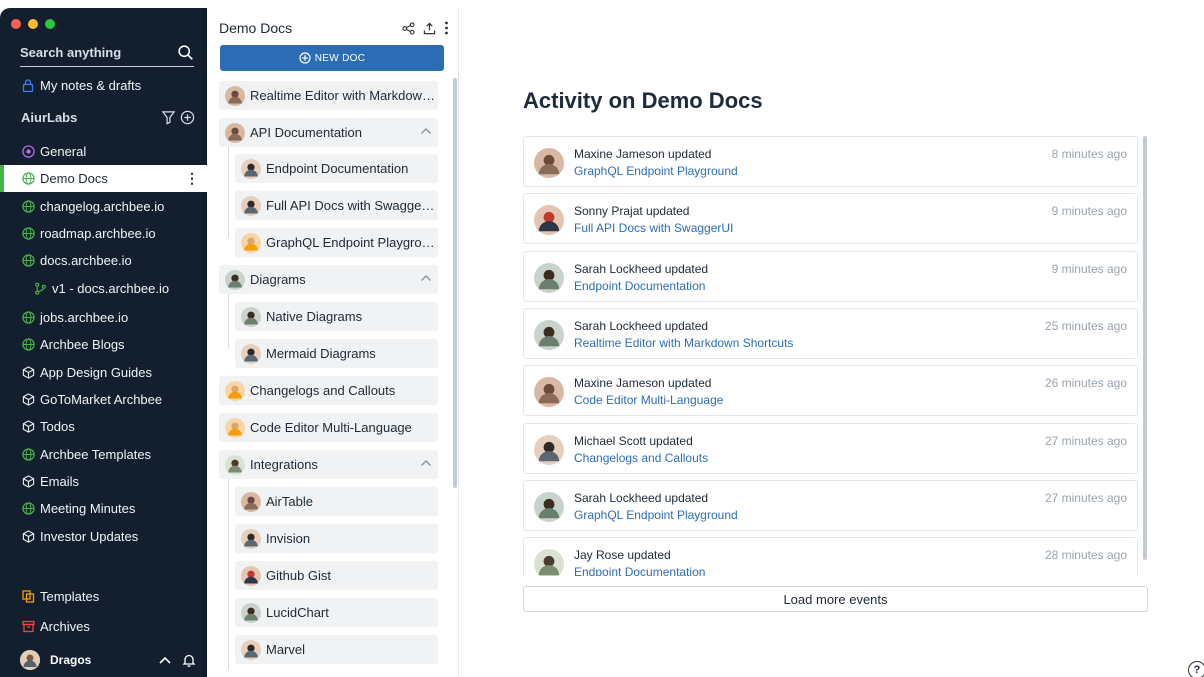  I want to click on bell-icon, so click(189, 660).